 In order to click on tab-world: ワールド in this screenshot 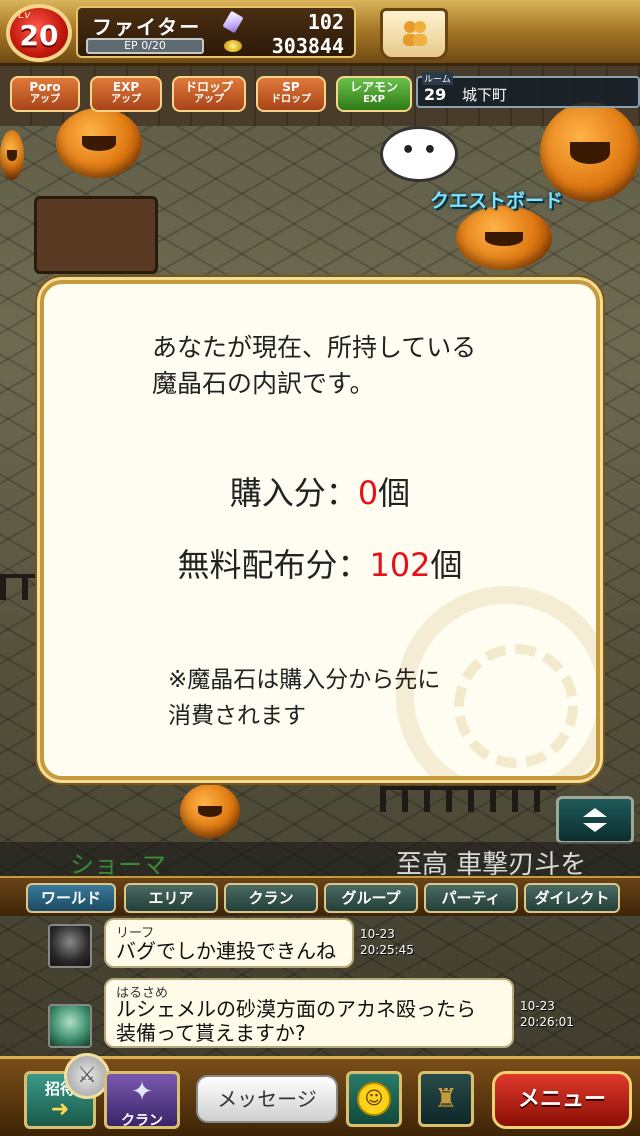, I will do `click(71, 898)`.